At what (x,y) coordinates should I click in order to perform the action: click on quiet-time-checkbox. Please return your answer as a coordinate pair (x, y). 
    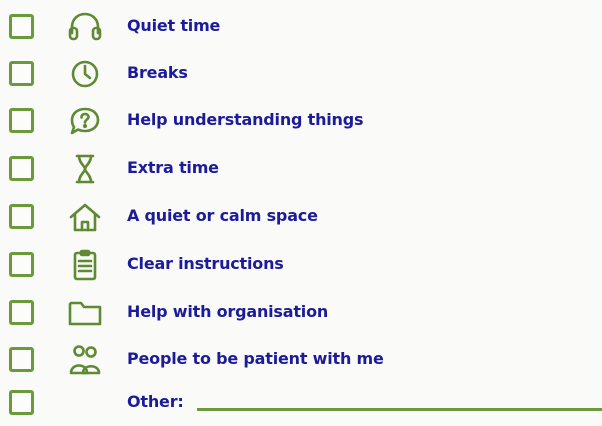
    Looking at the image, I should click on (21, 26).